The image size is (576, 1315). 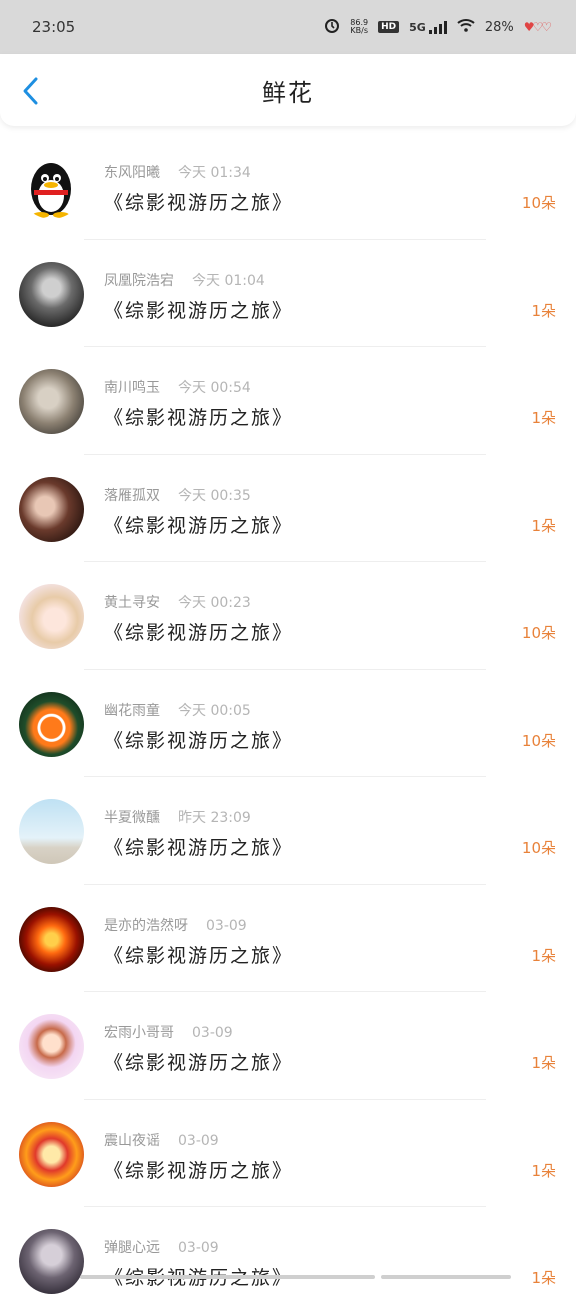 I want to click on page-title: 鲜花, so click(x=288, y=92).